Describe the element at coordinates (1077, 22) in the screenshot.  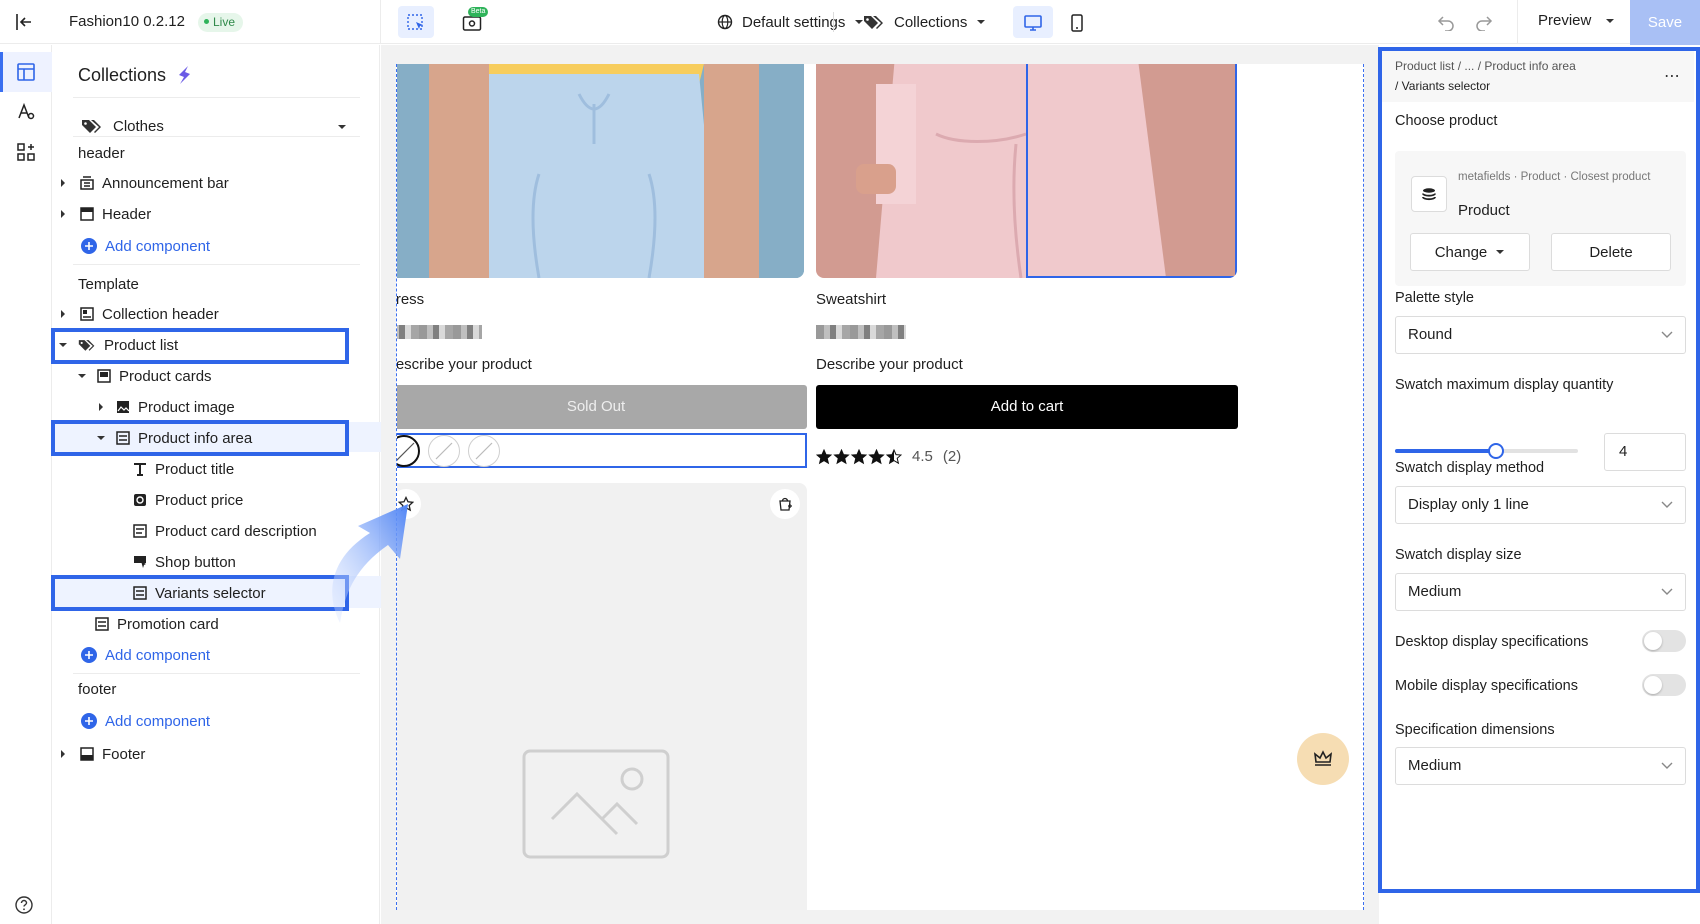
I see `mobile-view-button` at that location.